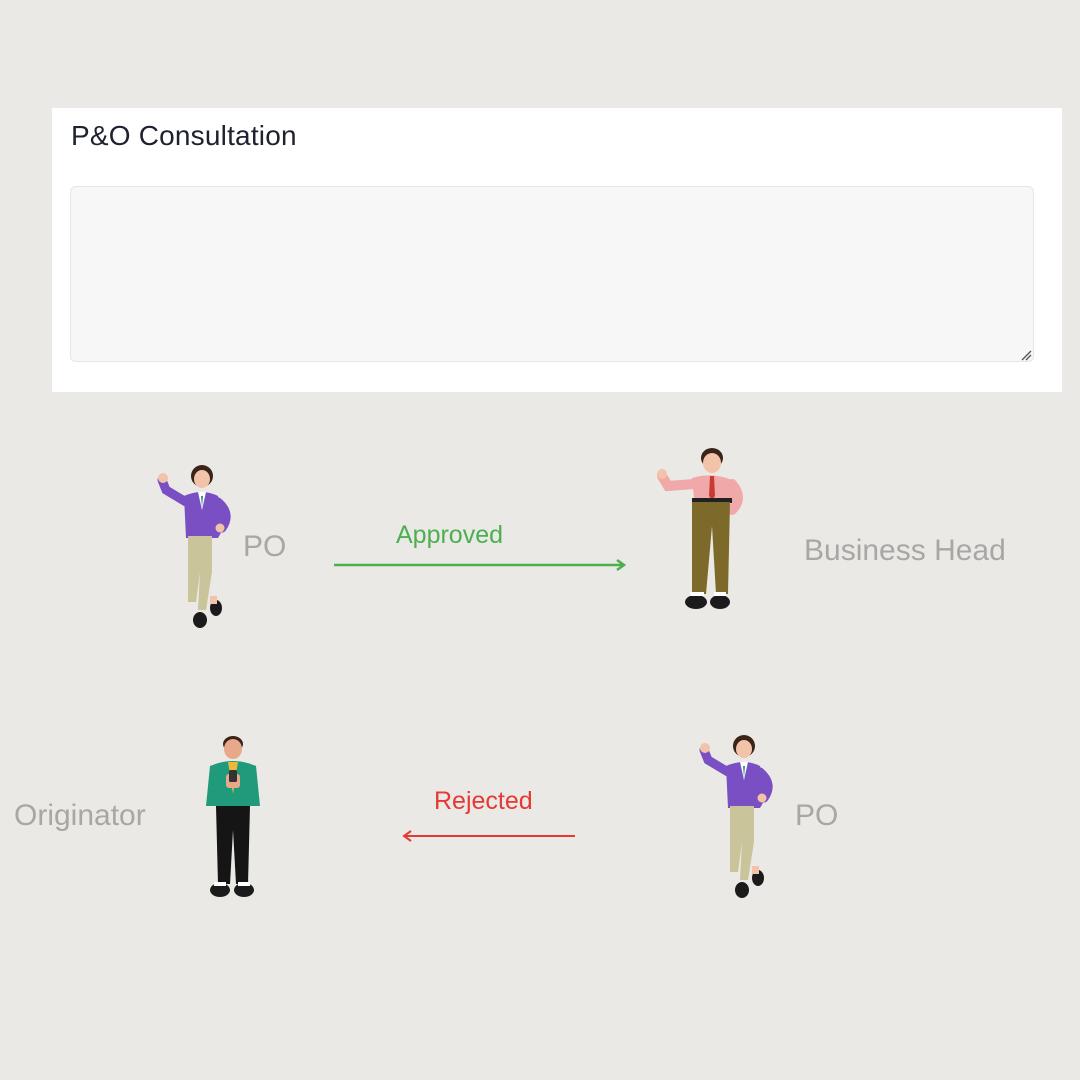 The height and width of the screenshot is (1080, 1080). Describe the element at coordinates (1026, 355) in the screenshot. I see `resize-handle-icon` at that location.